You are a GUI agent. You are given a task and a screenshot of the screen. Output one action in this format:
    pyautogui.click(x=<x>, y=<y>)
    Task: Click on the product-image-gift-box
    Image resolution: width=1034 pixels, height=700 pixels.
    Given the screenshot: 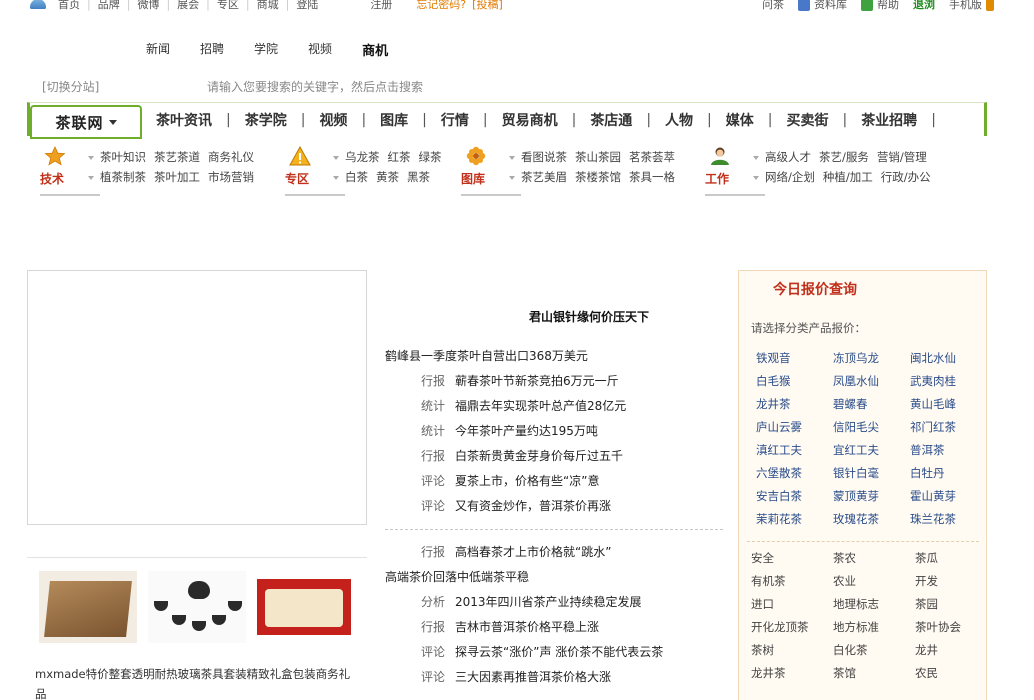 What is the action you would take?
    pyautogui.click(x=88, y=607)
    